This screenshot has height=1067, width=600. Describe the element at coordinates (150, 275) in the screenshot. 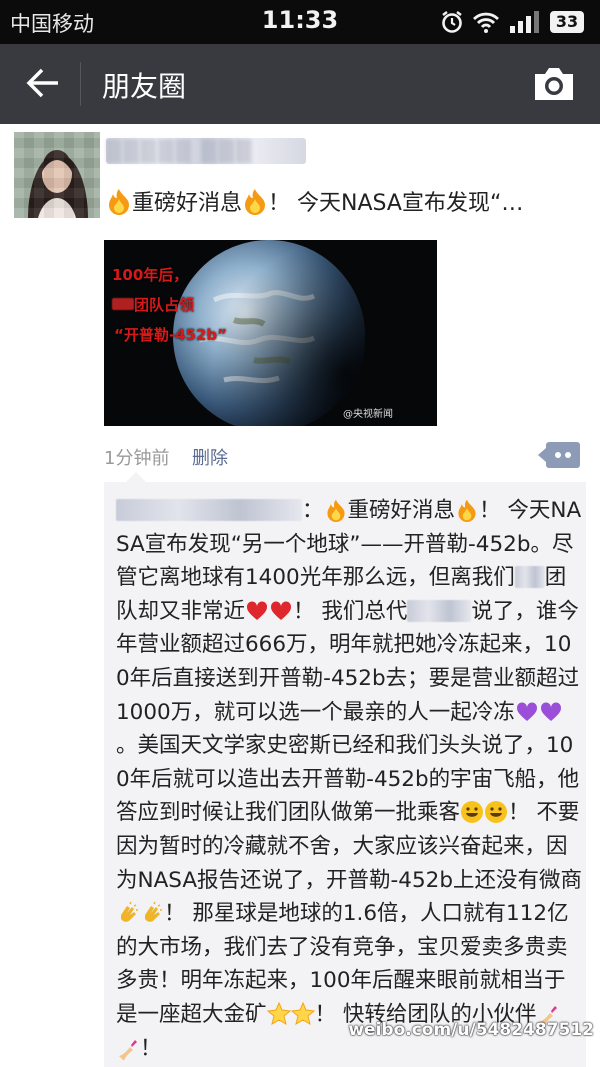

I see `image-caption-1: 100年后，` at that location.